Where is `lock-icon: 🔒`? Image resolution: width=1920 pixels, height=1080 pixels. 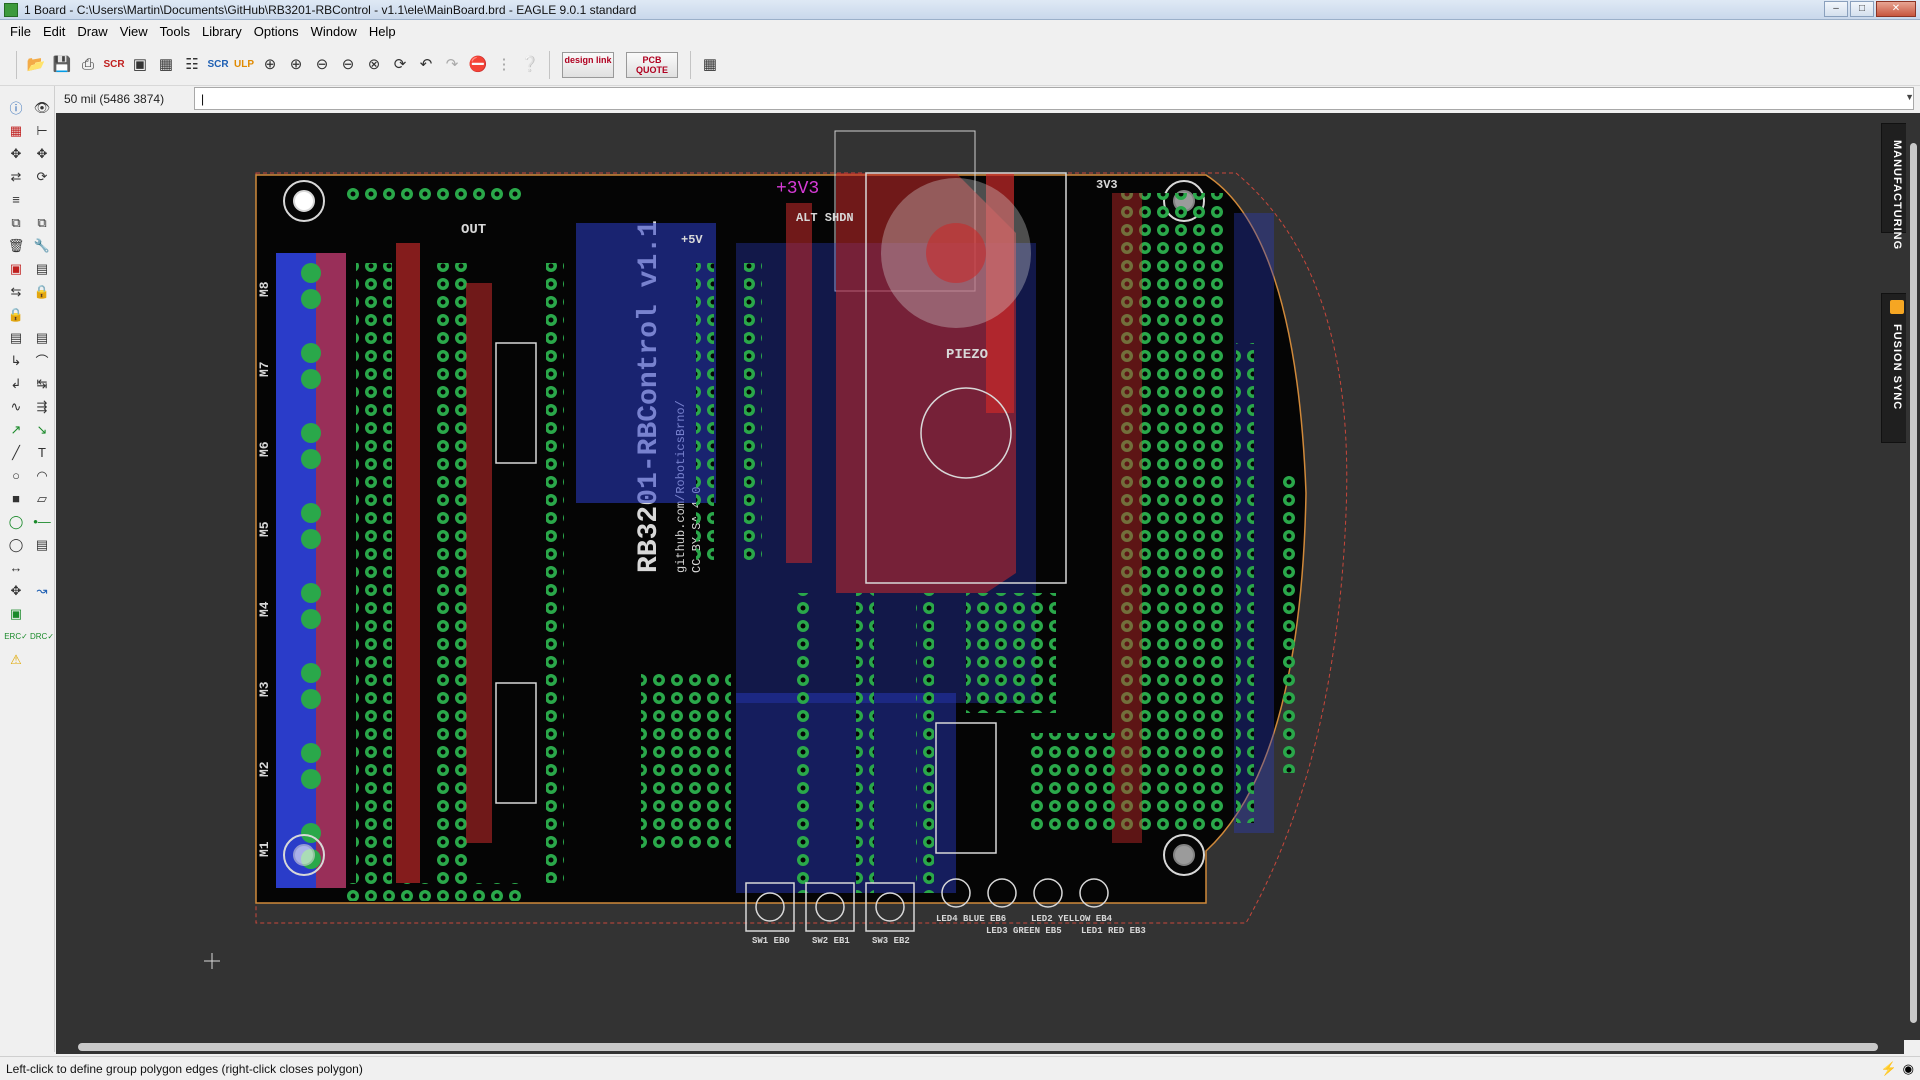
lock-icon: 🔒 is located at coordinates (42, 291).